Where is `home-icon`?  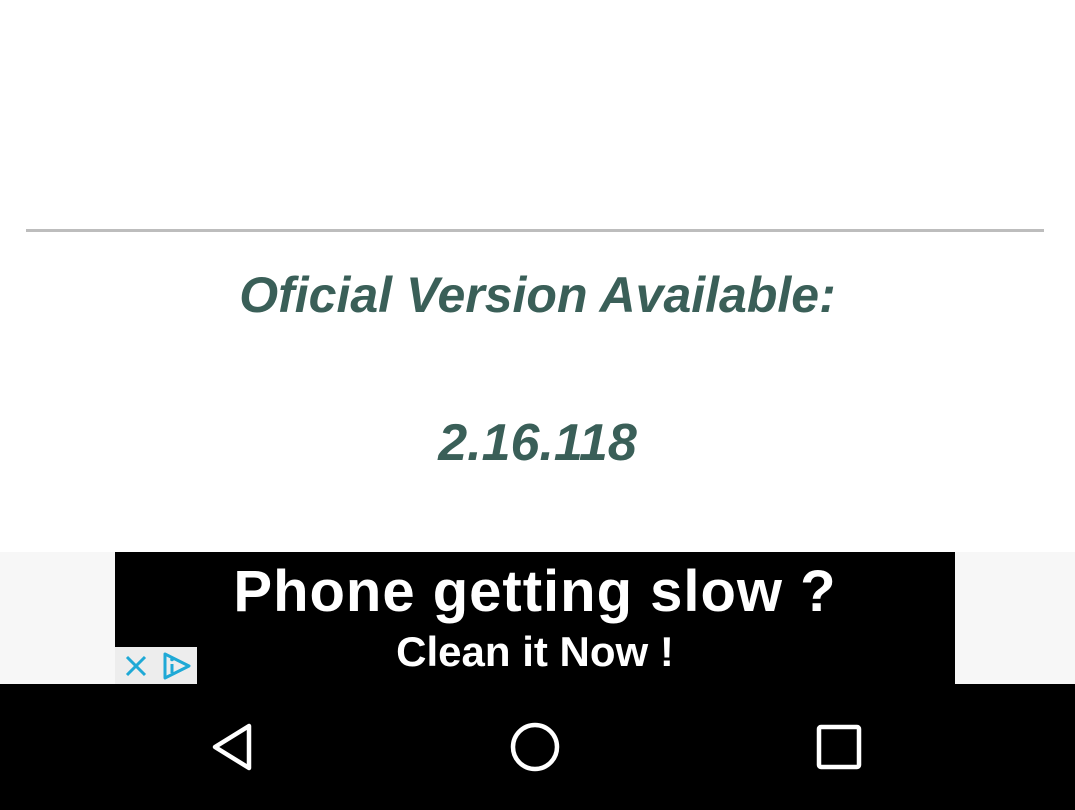 home-icon is located at coordinates (535, 747).